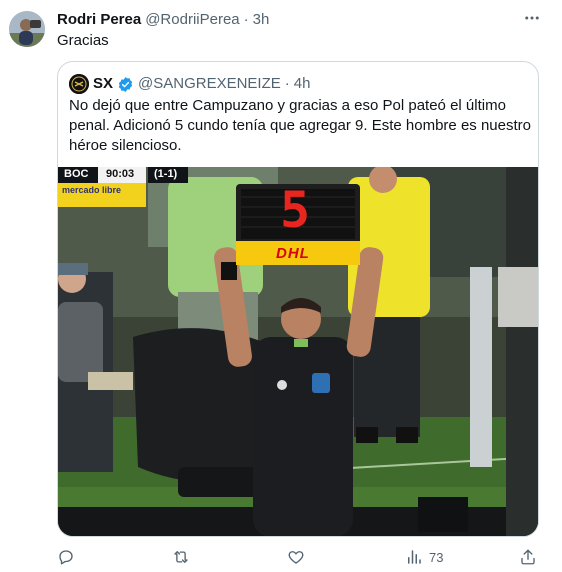 The width and height of the screenshot is (562, 572). Describe the element at coordinates (76, 174) in the screenshot. I see `scoreboard-team: BOC` at that location.